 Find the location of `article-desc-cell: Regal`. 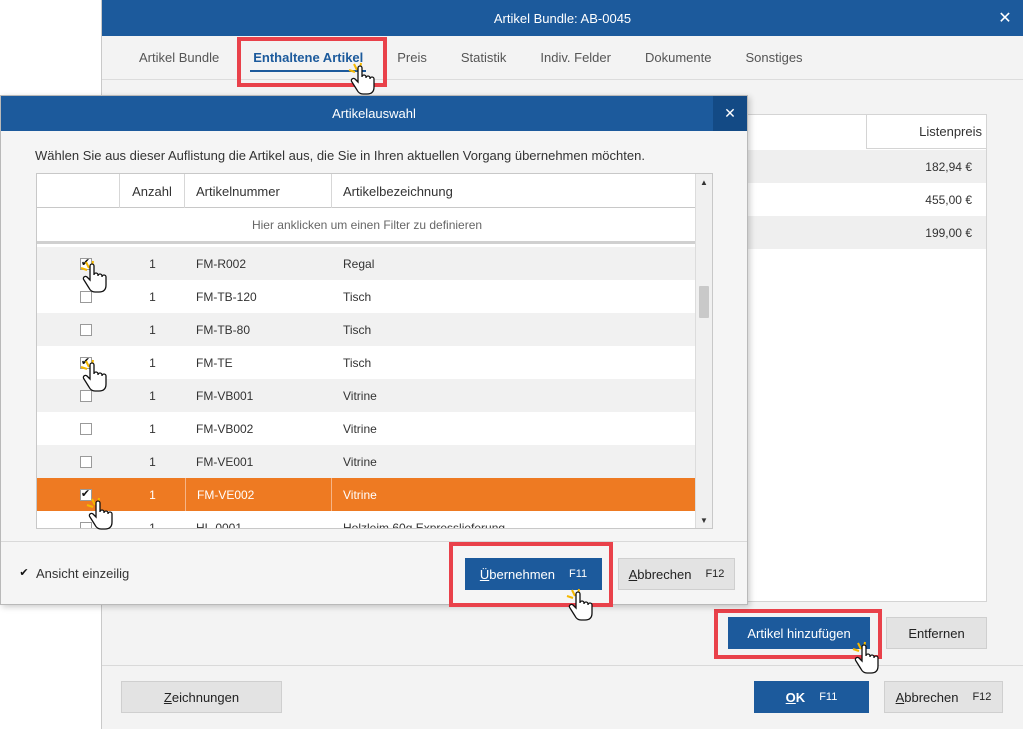

article-desc-cell: Regal is located at coordinates (359, 263).